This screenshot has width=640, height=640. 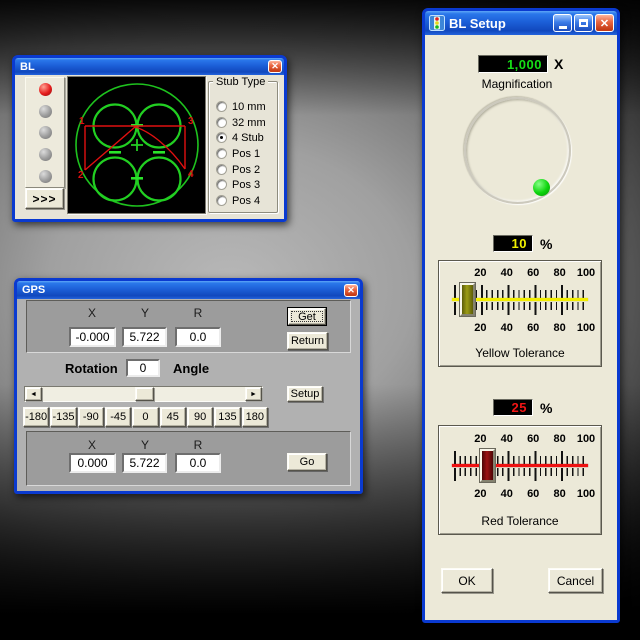 I want to click on red-slider-thumb, so click(x=487, y=465).